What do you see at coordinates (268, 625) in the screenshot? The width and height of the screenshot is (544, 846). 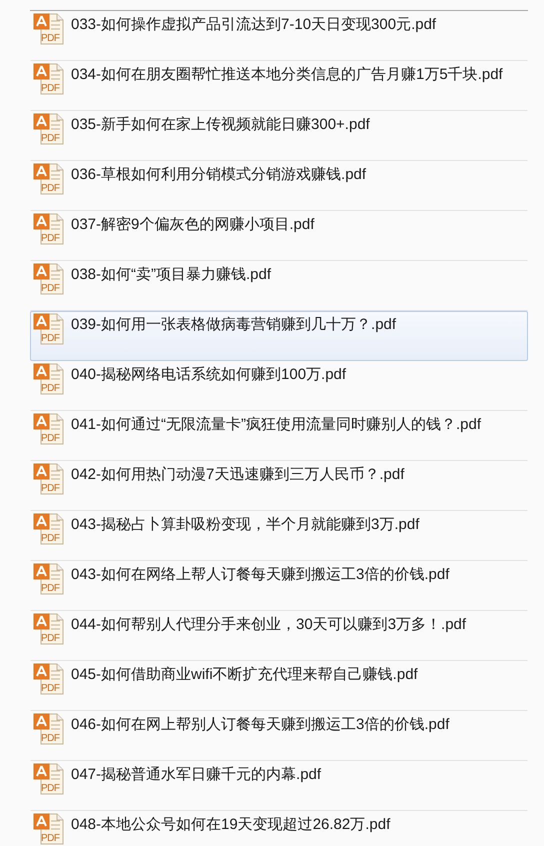 I see `file-name: 044-如何帮别人代理分手来创业，30天可以赚到3万多！.pdf` at bounding box center [268, 625].